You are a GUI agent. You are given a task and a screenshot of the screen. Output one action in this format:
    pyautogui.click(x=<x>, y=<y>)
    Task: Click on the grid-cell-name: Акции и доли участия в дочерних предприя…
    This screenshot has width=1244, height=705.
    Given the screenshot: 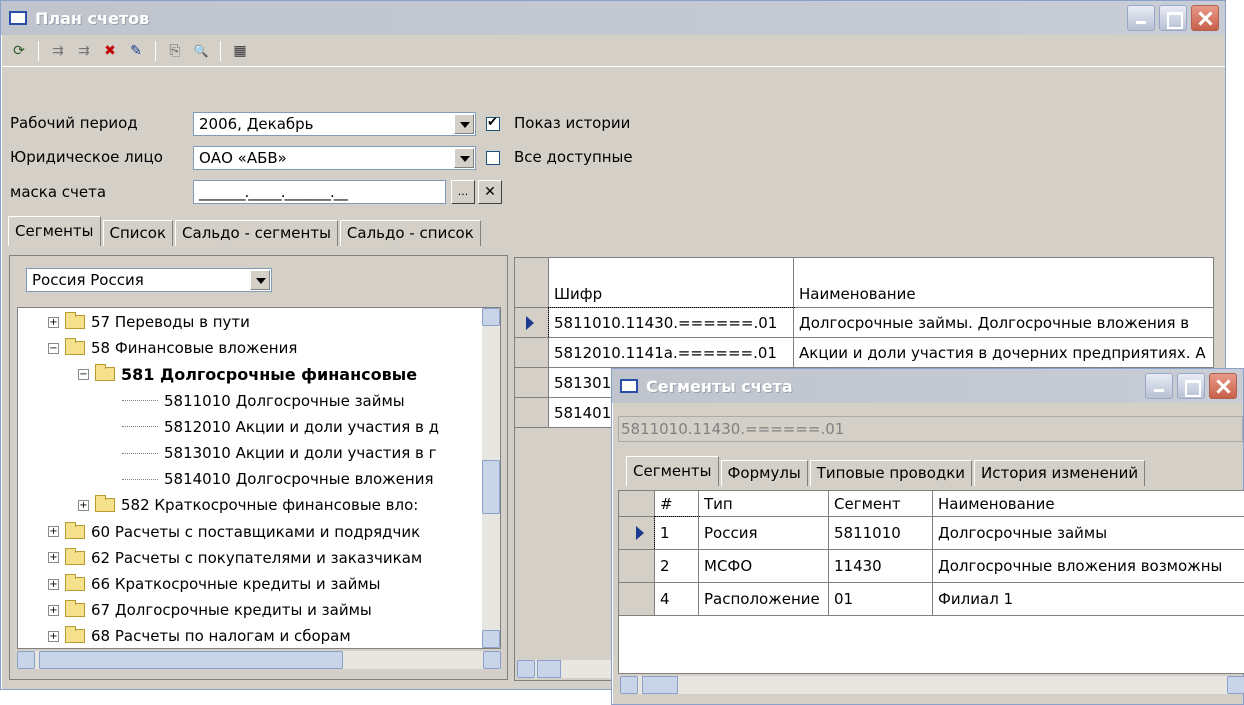 What is the action you would take?
    pyautogui.click(x=1003, y=353)
    